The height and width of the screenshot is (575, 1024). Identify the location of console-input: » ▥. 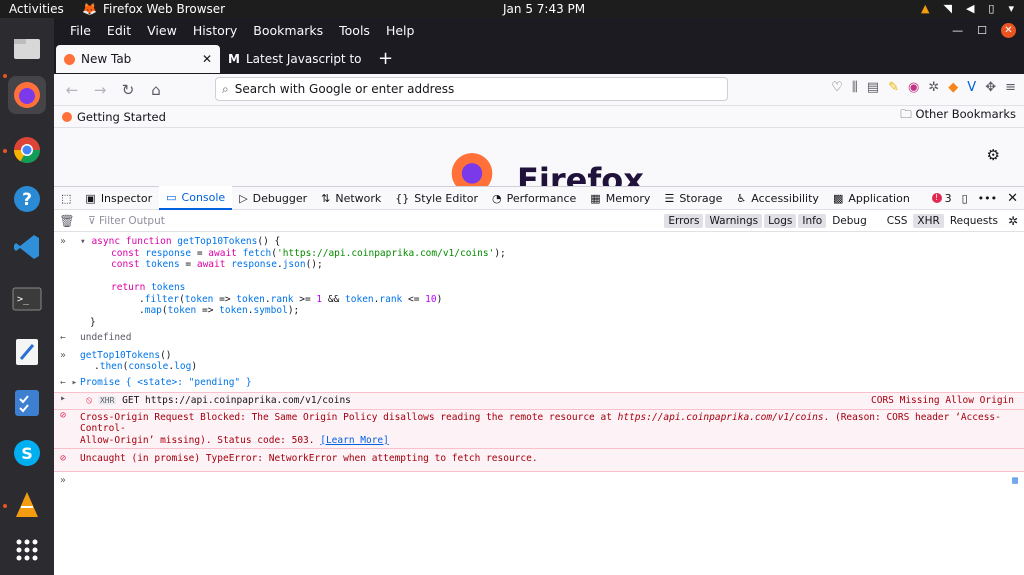
(539, 479).